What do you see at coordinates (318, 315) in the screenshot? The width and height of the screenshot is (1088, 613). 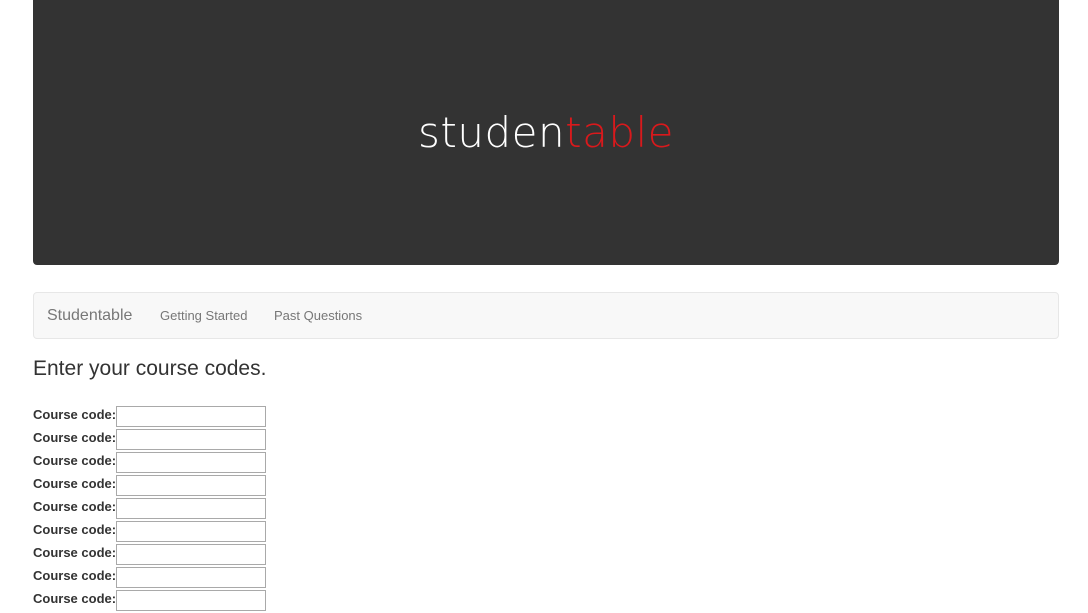 I see `nav-link-past-questions: Past Questions` at bounding box center [318, 315].